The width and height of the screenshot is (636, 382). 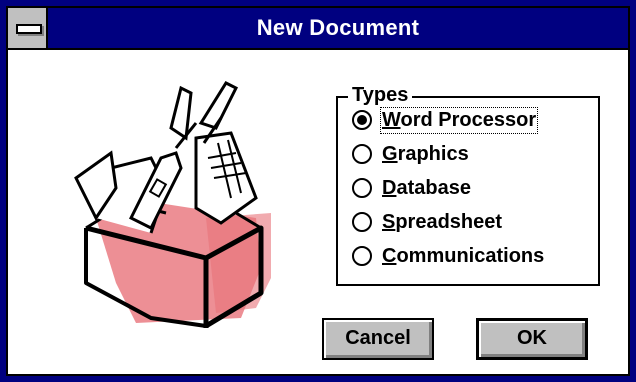 I want to click on radio-communications: Communications, so click(x=448, y=256).